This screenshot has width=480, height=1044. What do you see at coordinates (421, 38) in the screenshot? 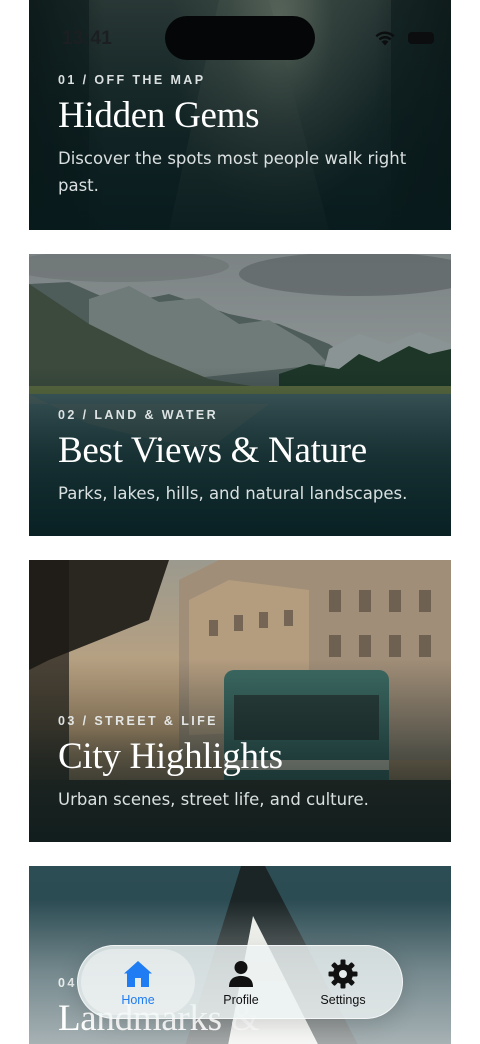
I see `battery-icon` at bounding box center [421, 38].